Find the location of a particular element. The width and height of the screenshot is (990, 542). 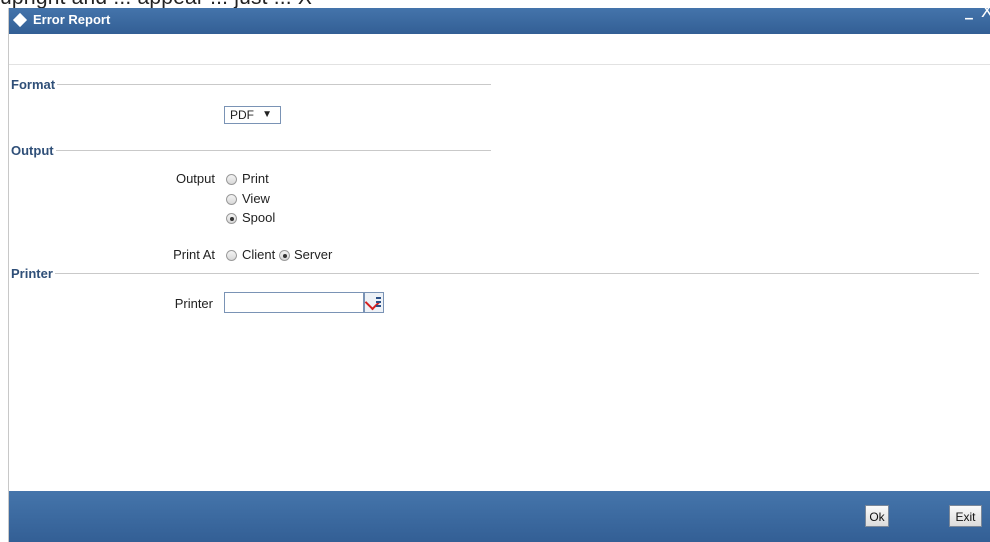

ok-button: Ok is located at coordinates (877, 516).